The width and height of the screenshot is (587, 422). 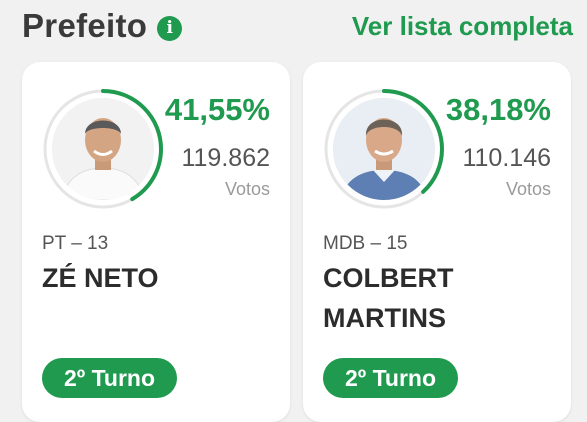 What do you see at coordinates (506, 158) in the screenshot?
I see `vote-count: 110.146` at bounding box center [506, 158].